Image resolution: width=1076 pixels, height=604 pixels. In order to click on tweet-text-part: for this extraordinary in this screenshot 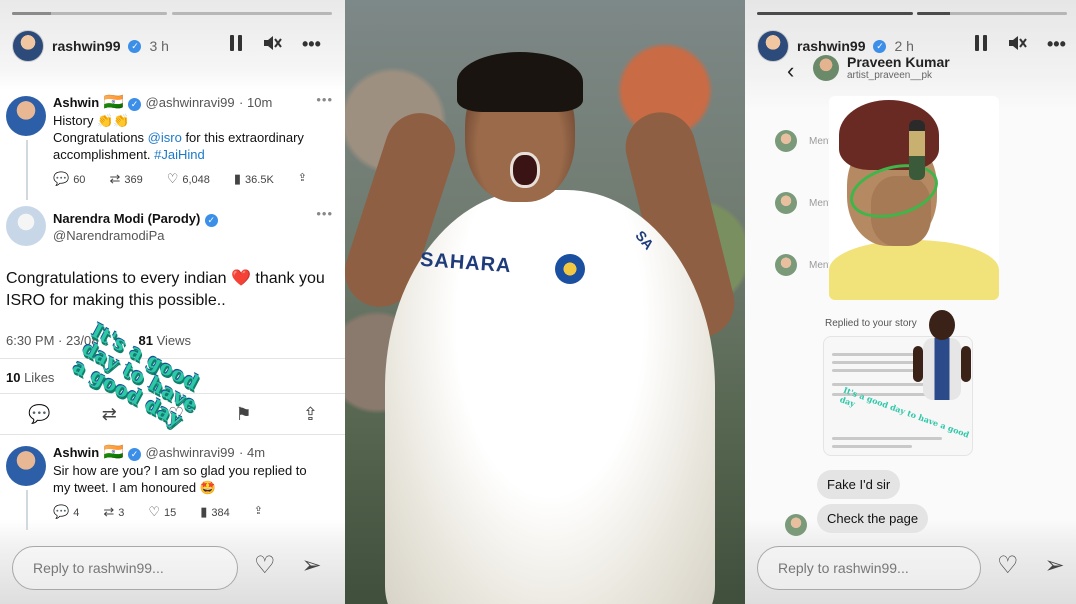, I will do `click(242, 137)`.